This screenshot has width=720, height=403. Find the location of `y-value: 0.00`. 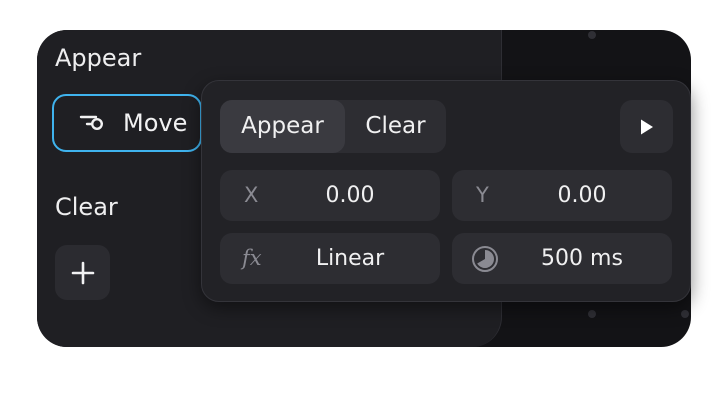

y-value: 0.00 is located at coordinates (582, 195).